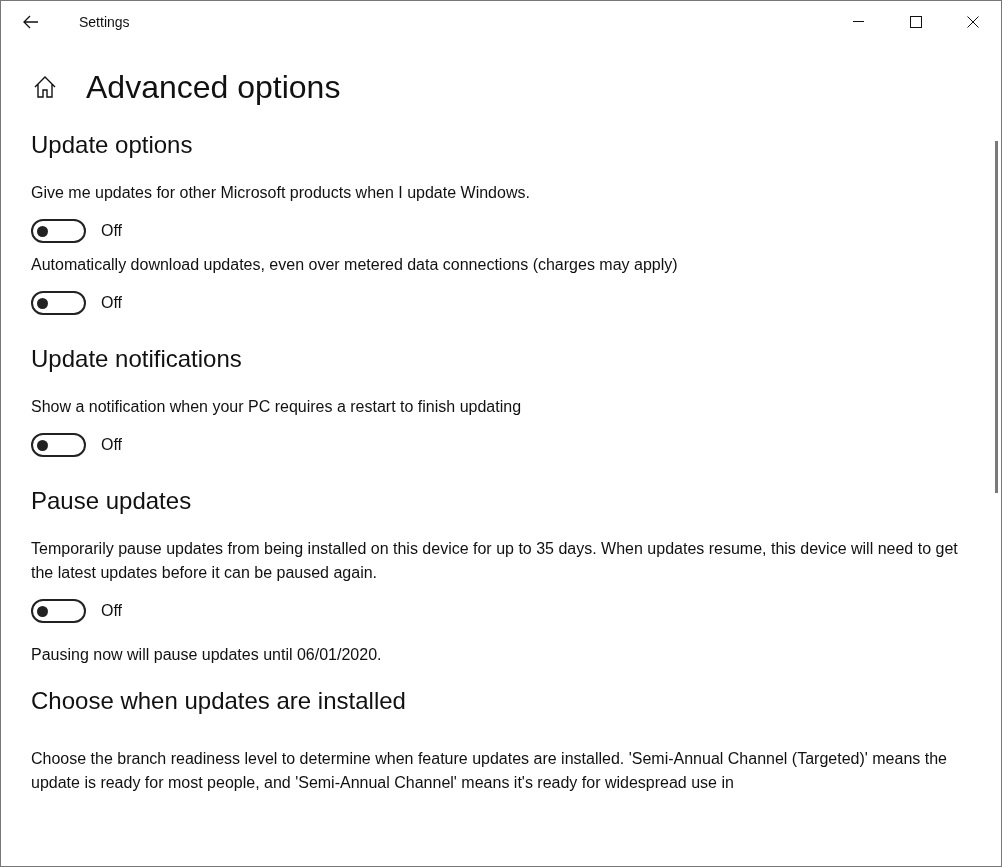 The image size is (1002, 867). I want to click on minimize-icon, so click(858, 22).